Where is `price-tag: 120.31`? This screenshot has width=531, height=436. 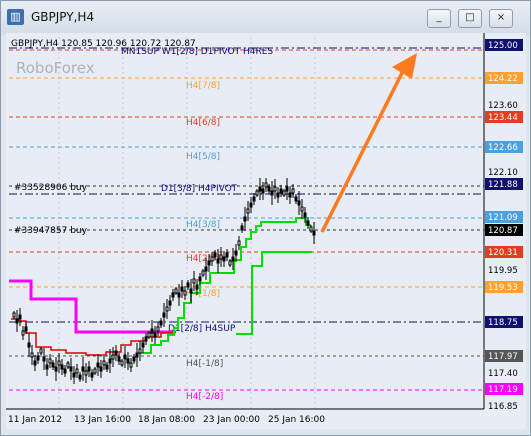
price-tag: 120.31 is located at coordinates (503, 253).